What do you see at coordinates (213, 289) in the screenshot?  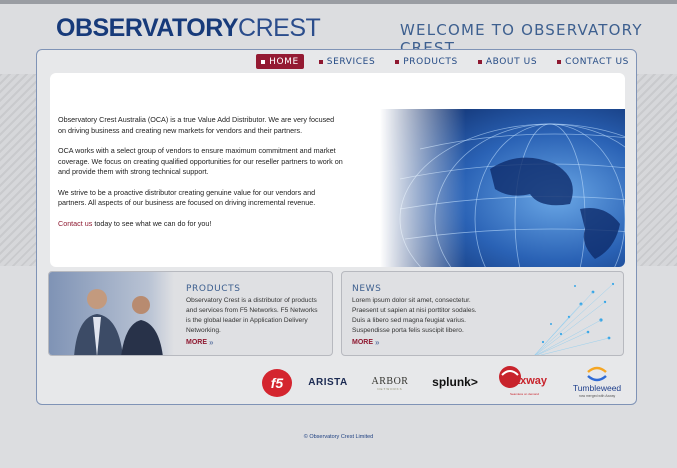 I see `products-title: PRODUCTS` at bounding box center [213, 289].